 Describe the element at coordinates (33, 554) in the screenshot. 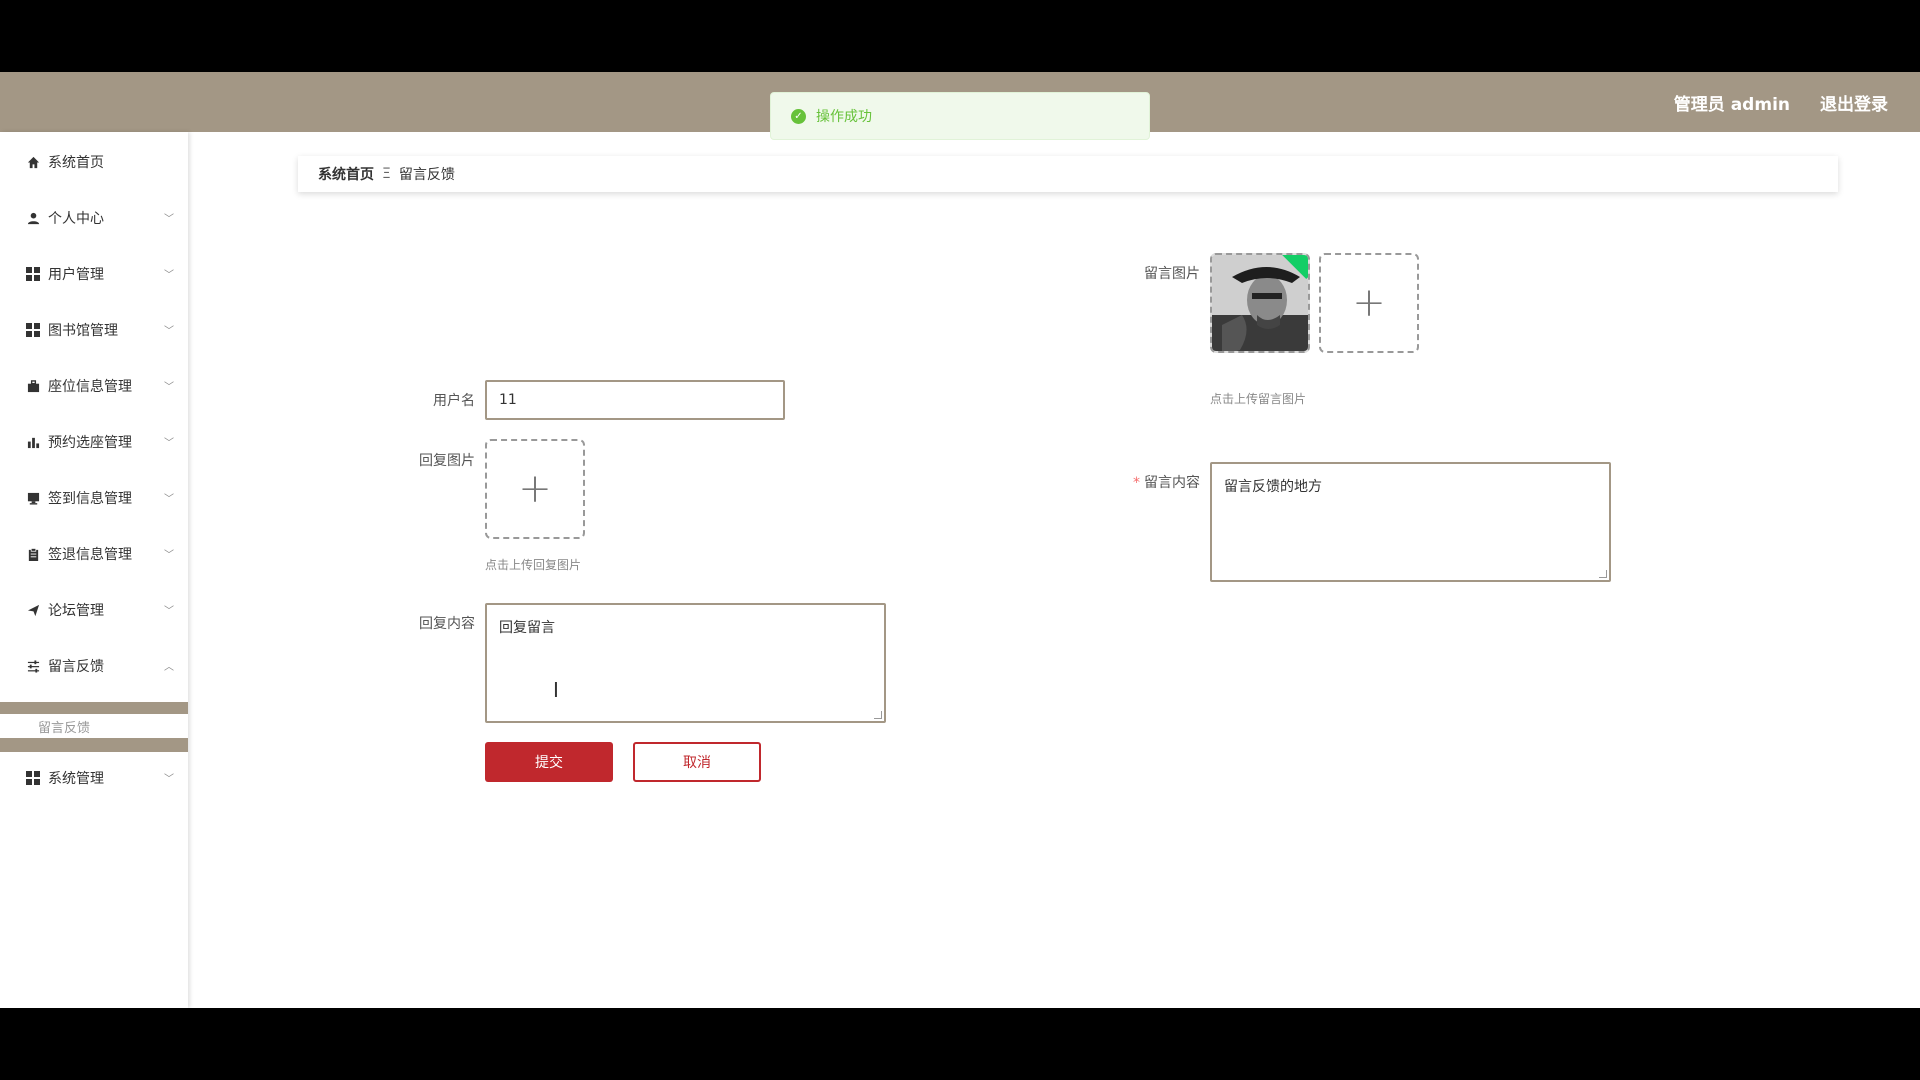

I see `clipboard-icon` at that location.